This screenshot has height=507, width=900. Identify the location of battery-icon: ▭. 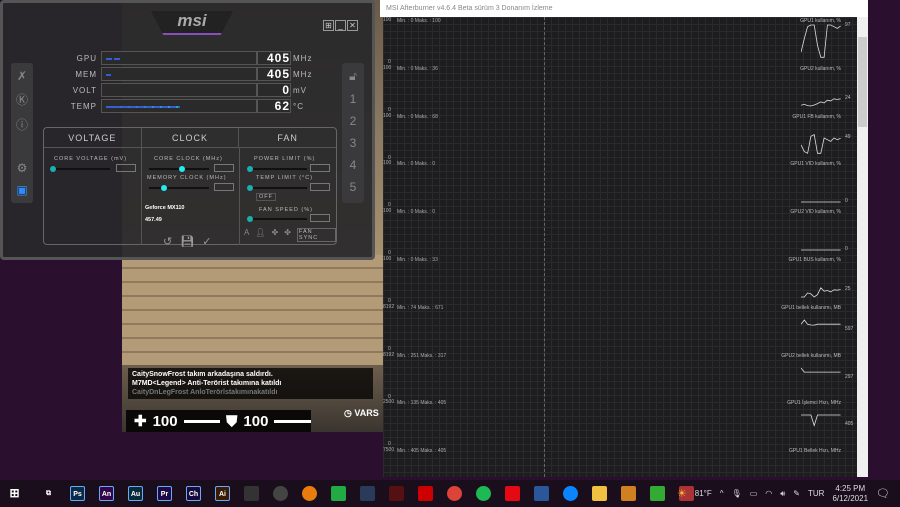
(754, 493).